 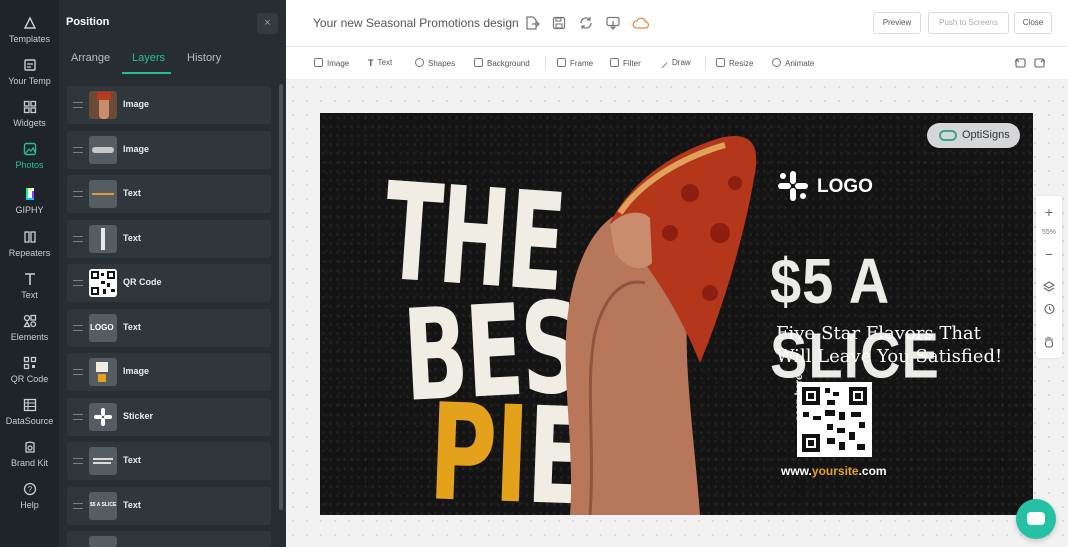 What do you see at coordinates (641, 23) in the screenshot?
I see `cloud-icon` at bounding box center [641, 23].